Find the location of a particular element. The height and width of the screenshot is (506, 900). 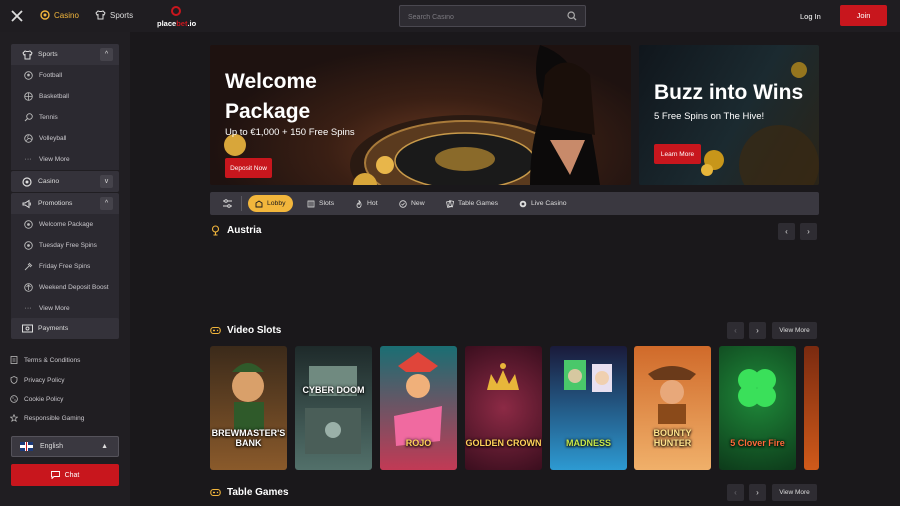

divider is located at coordinates (241, 203).